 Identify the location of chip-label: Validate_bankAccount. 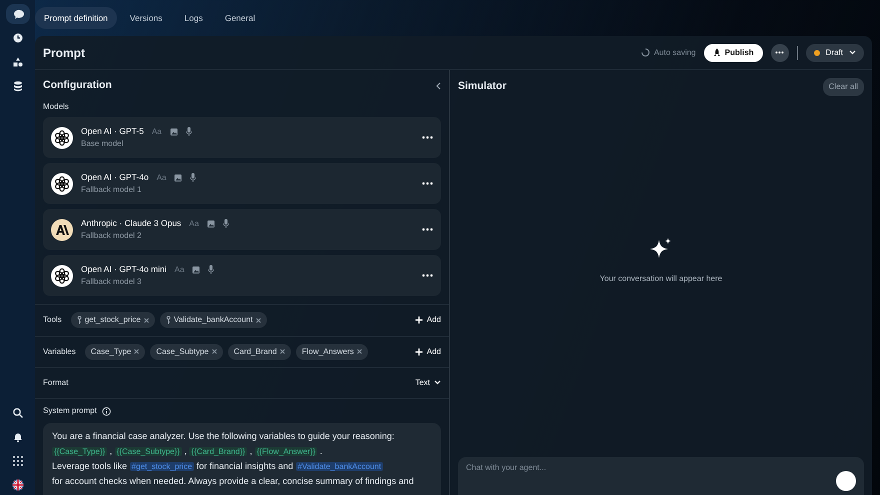
(213, 320).